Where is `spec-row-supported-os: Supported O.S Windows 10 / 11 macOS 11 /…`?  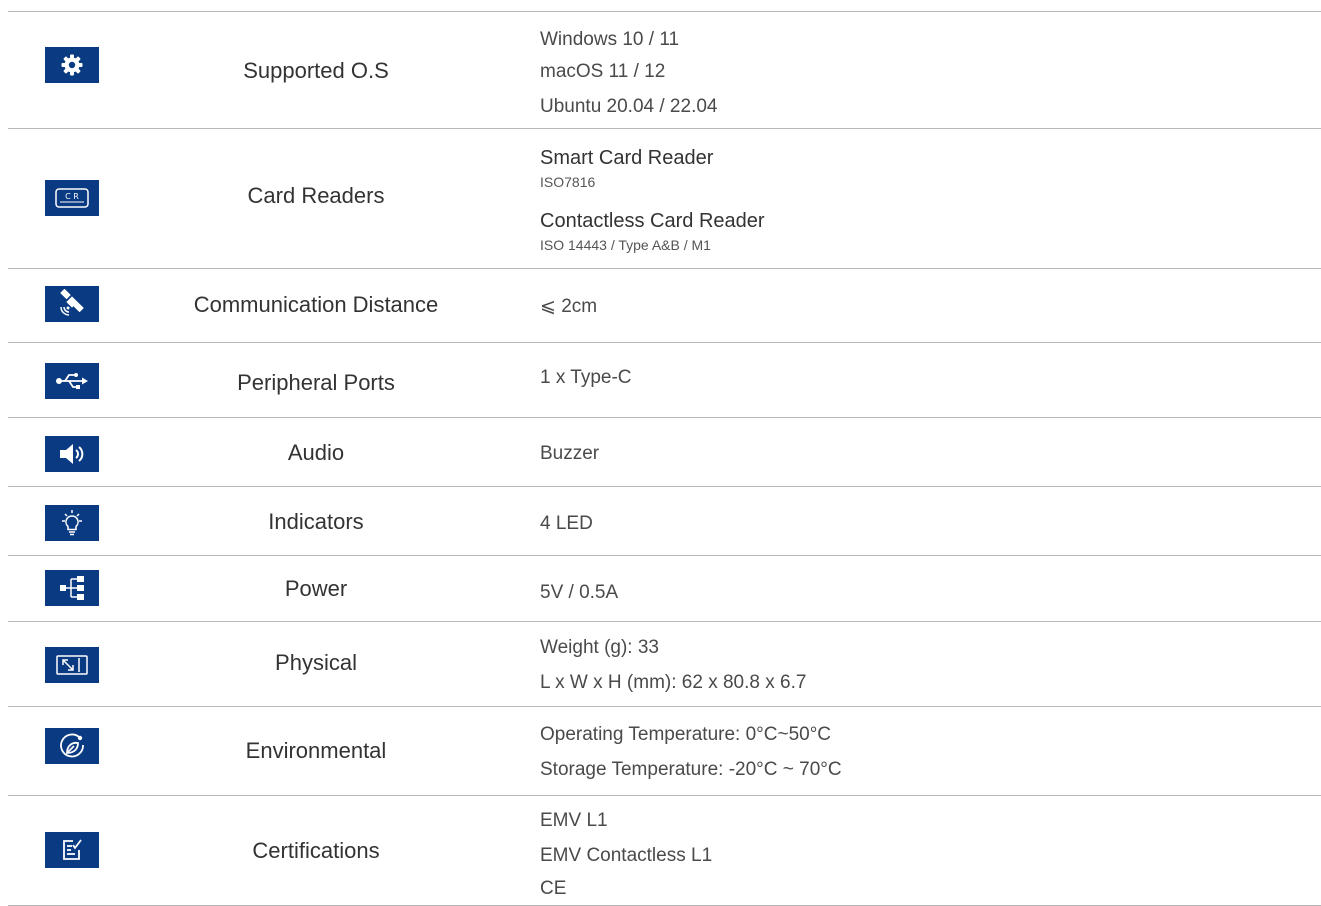
spec-row-supported-os: Supported O.S Windows 10 / 11 macOS 11 /… is located at coordinates (664, 69).